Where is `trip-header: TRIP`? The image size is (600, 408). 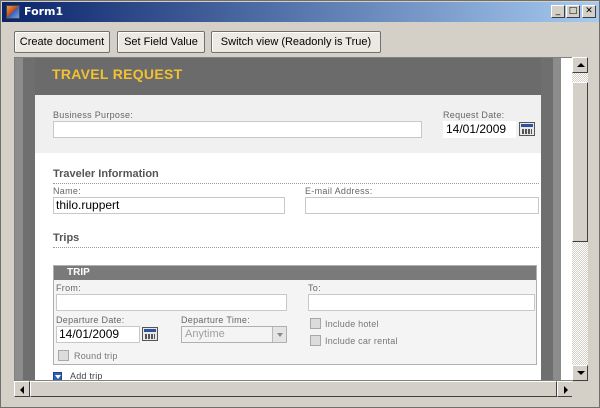
trip-header: TRIP is located at coordinates (295, 273).